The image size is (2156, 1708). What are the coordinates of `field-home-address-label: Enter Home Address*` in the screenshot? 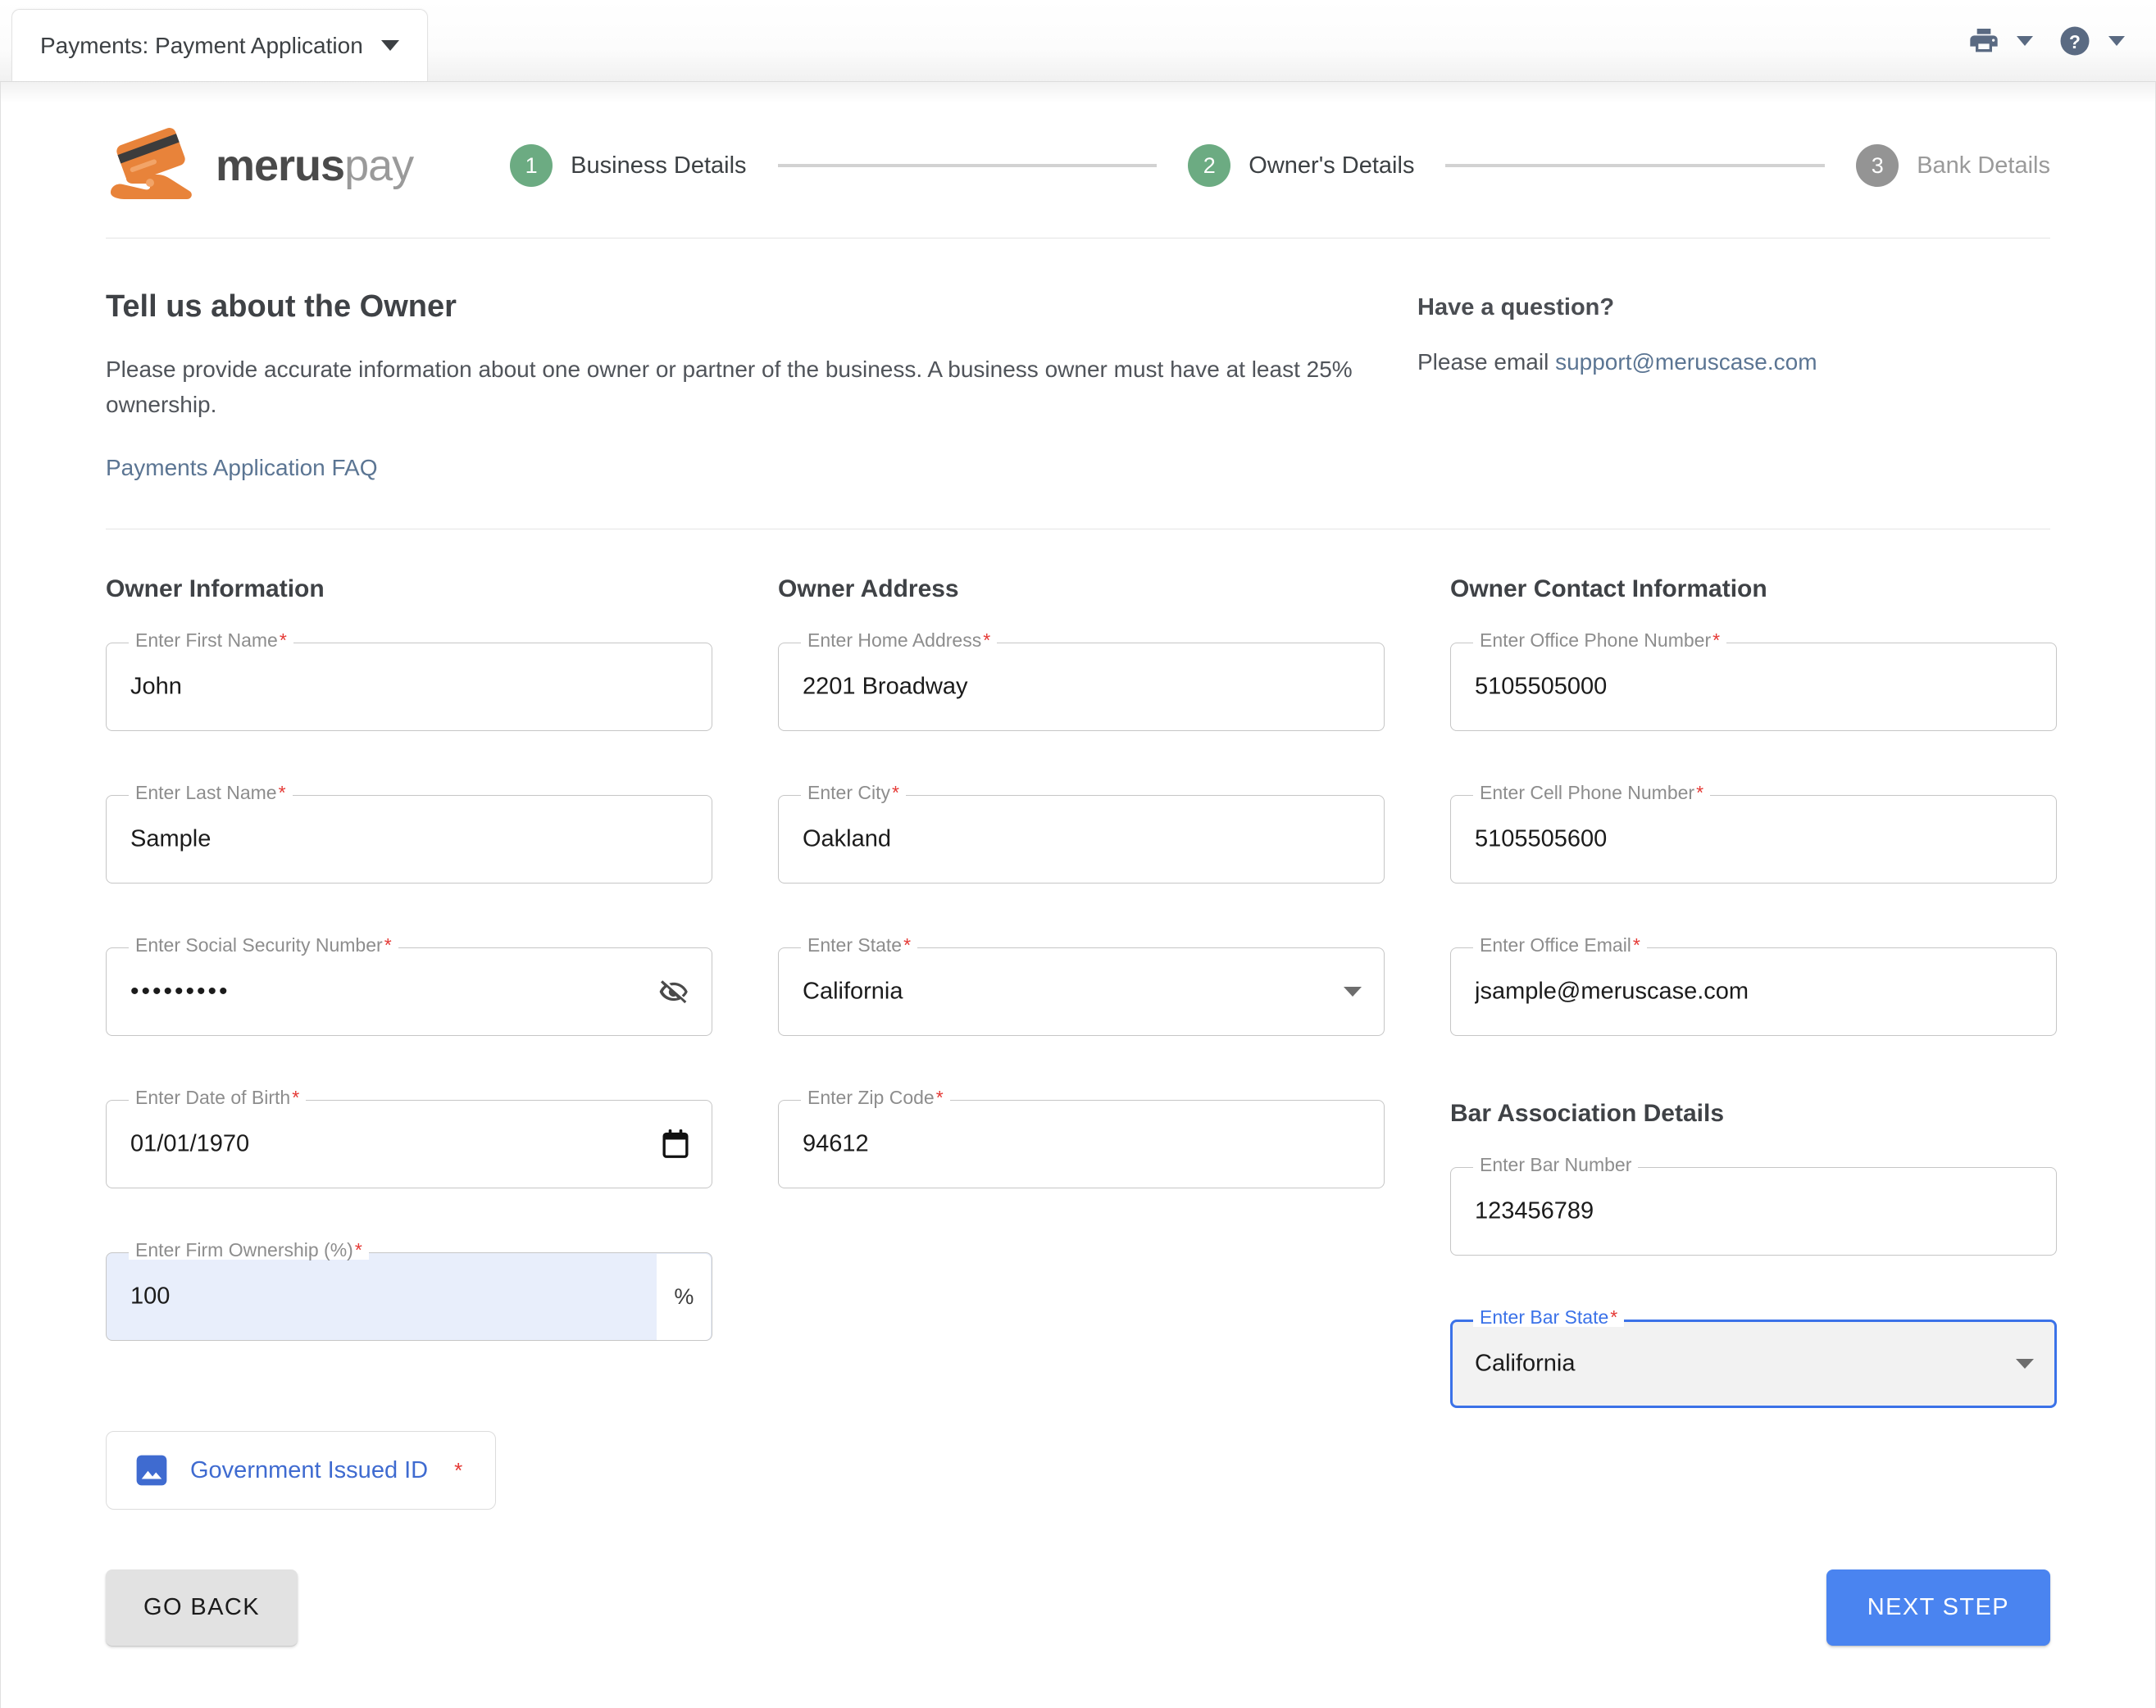 It's located at (899, 640).